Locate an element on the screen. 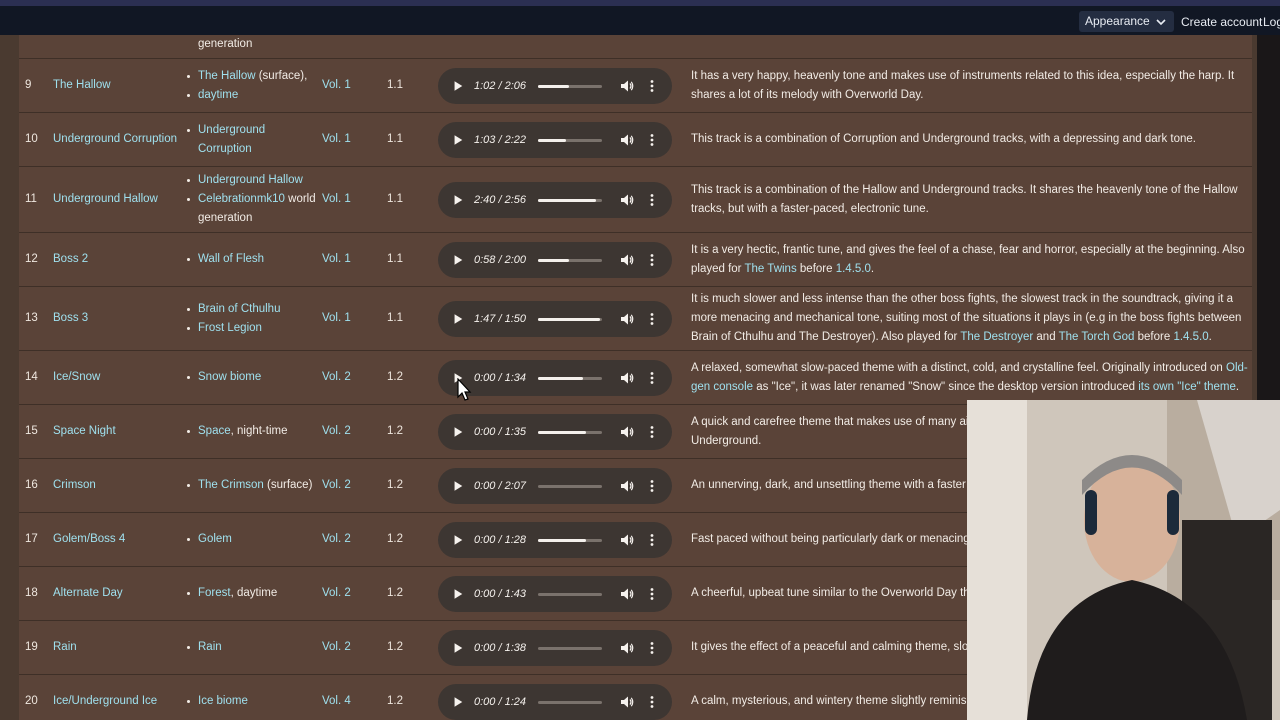 The width and height of the screenshot is (1280, 720). track-name-link: Underground Corruption is located at coordinates (116, 139).